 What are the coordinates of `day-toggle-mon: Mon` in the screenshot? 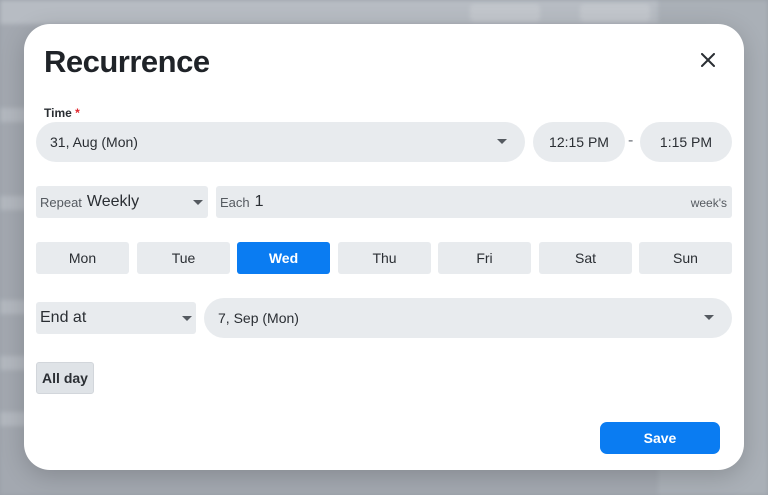 It's located at (82, 258).